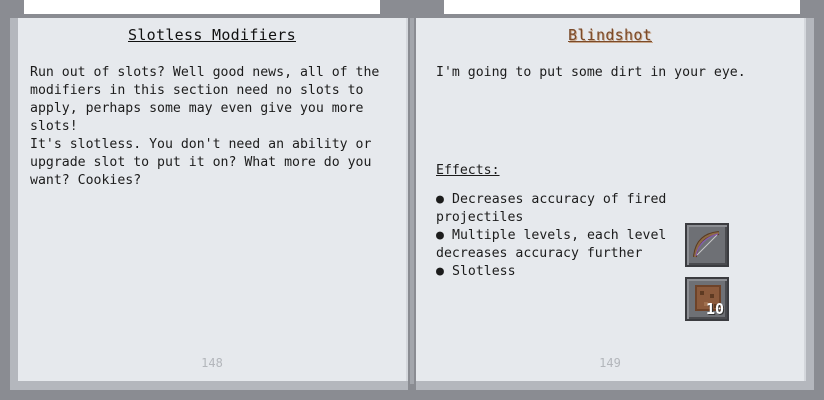  I want to click on bow-slot, so click(707, 245).